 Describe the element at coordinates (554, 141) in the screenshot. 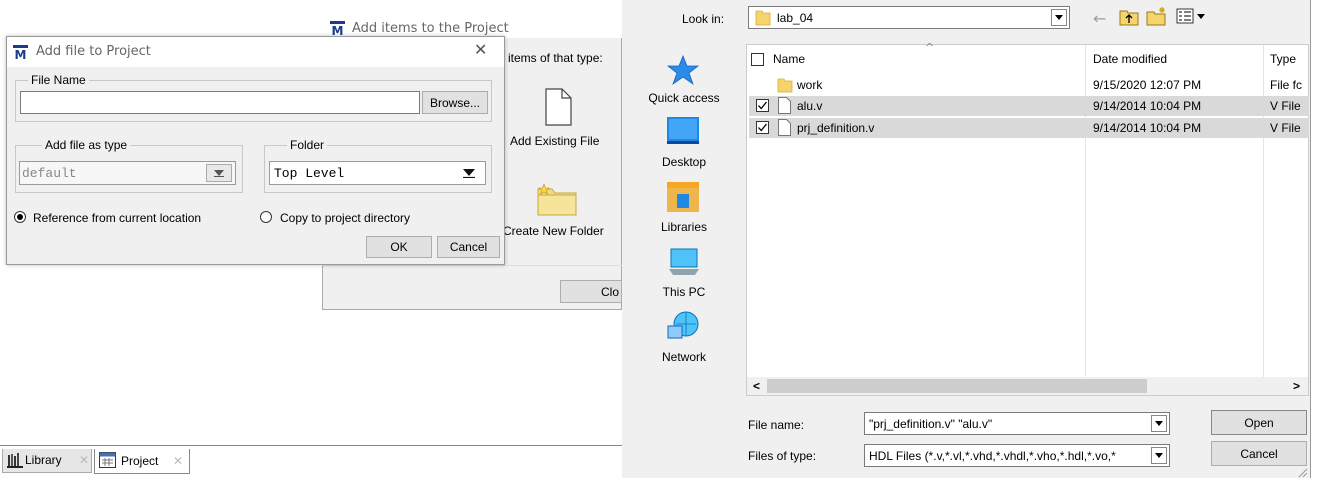

I see `add-existing-file-label: Add Existing File` at that location.